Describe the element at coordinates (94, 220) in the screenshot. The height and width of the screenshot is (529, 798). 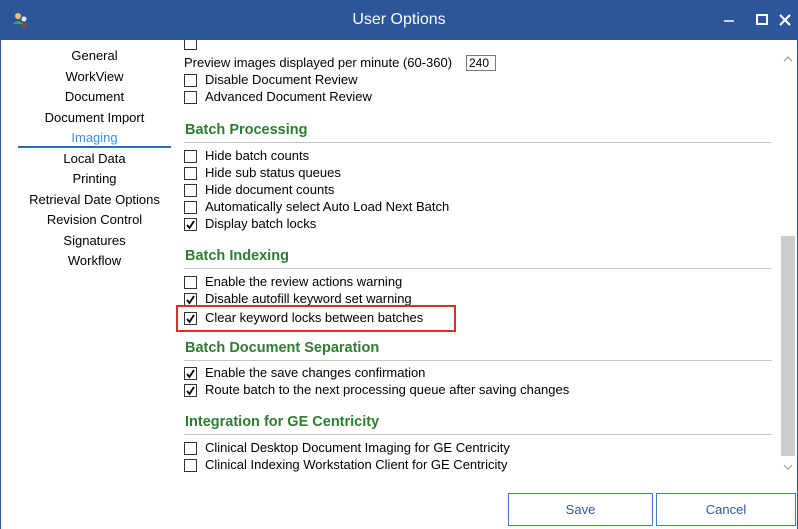
I see `nav-item-revision-control: Revision Control` at that location.